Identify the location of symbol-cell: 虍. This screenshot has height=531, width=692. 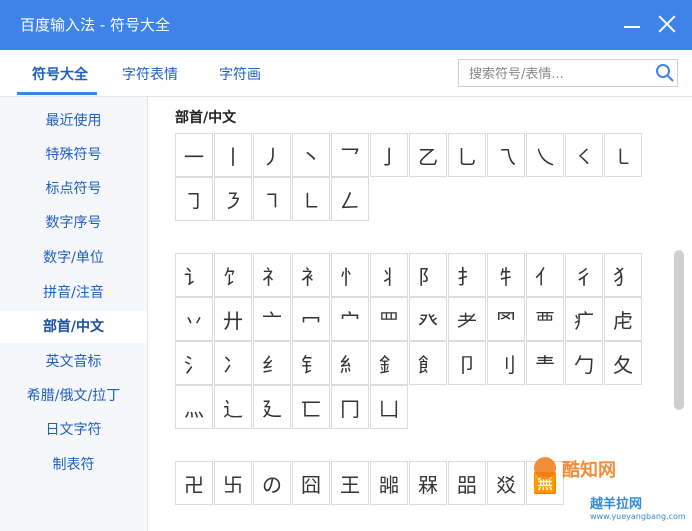
(623, 319).